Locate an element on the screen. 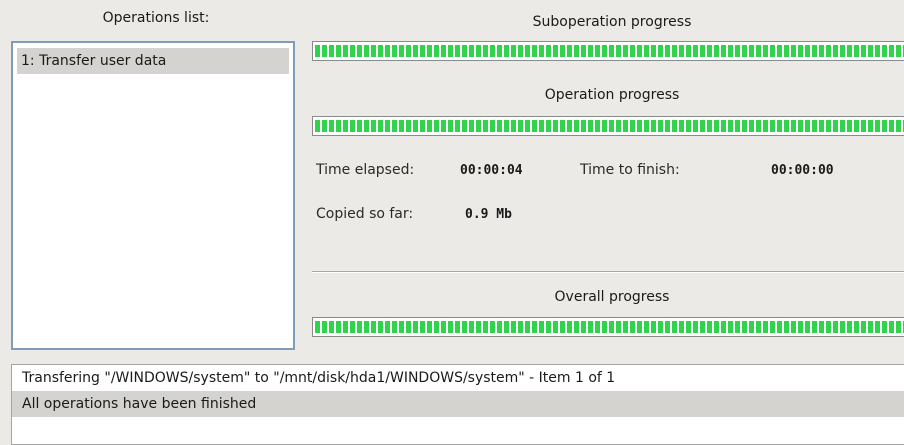  suboperation-progress-bar is located at coordinates (608, 51).